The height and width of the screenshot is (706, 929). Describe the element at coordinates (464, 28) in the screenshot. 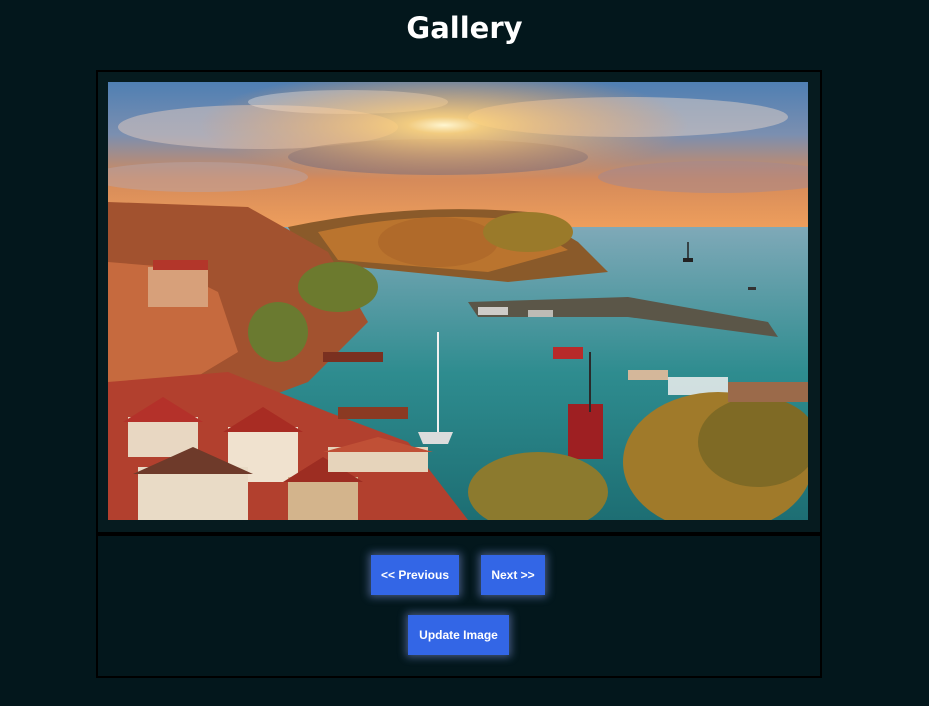

I see `page-title: Gallery` at that location.